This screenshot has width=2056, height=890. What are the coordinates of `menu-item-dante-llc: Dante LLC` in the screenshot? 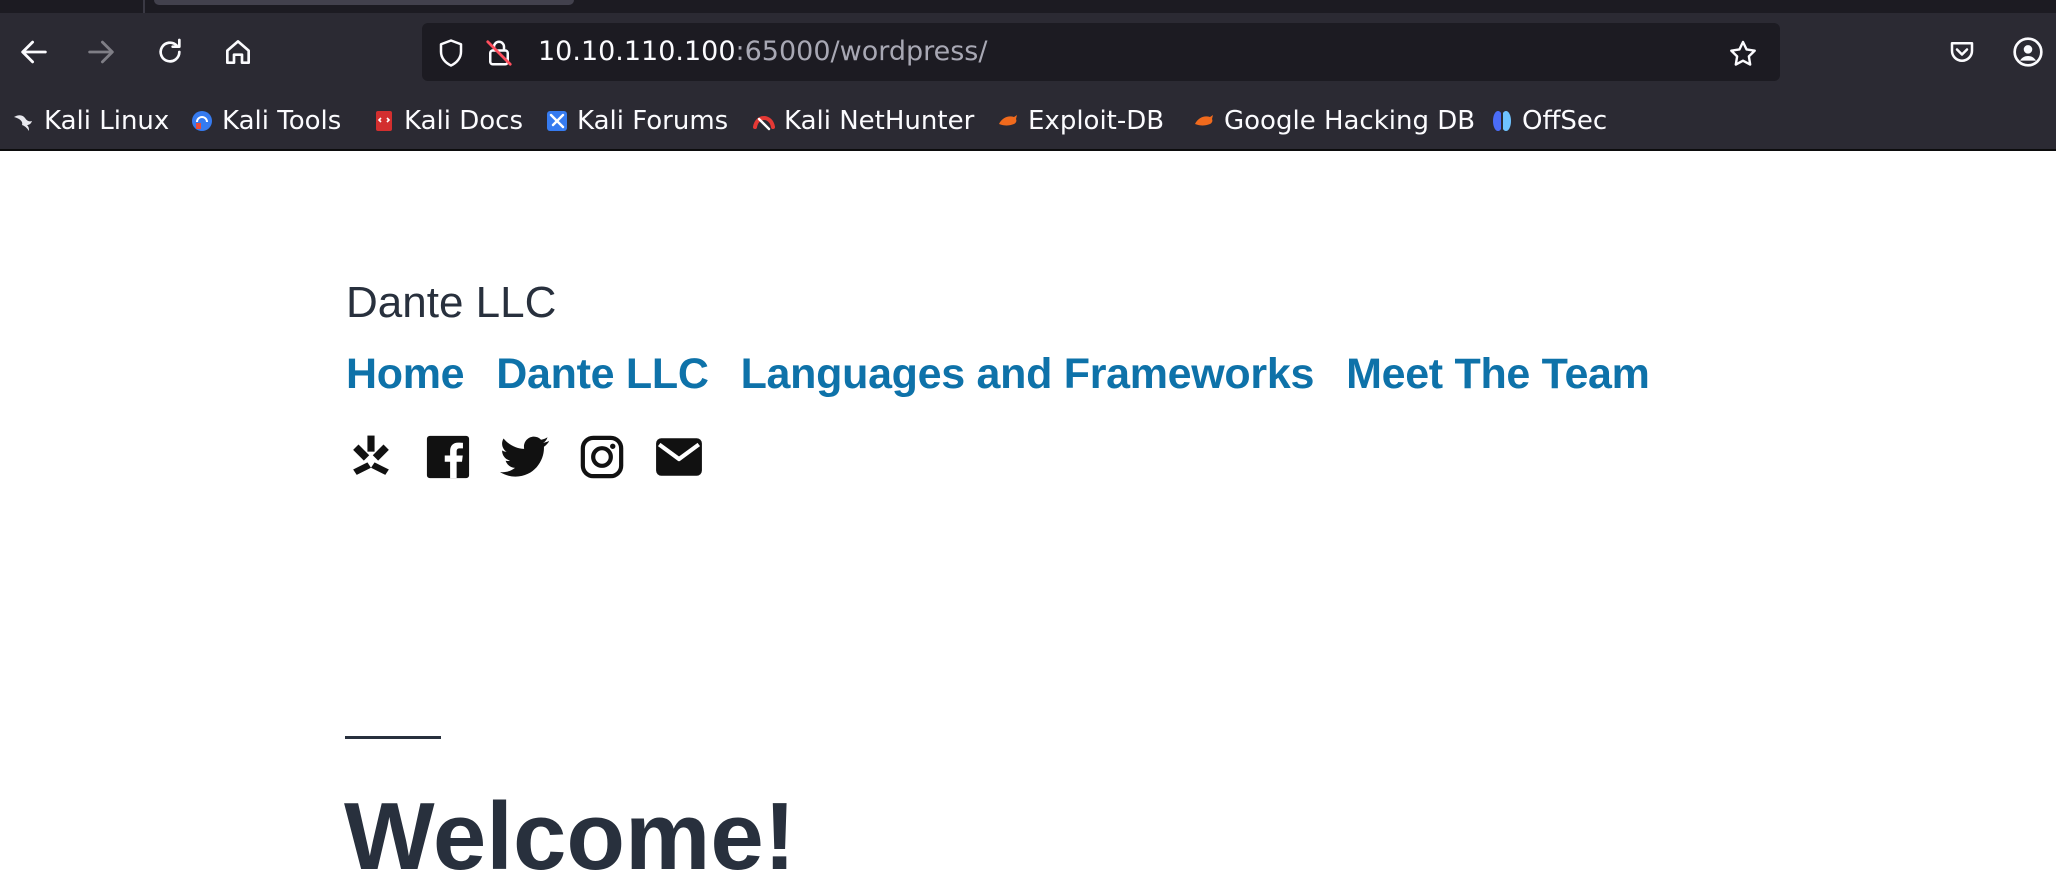 It's located at (602, 378).